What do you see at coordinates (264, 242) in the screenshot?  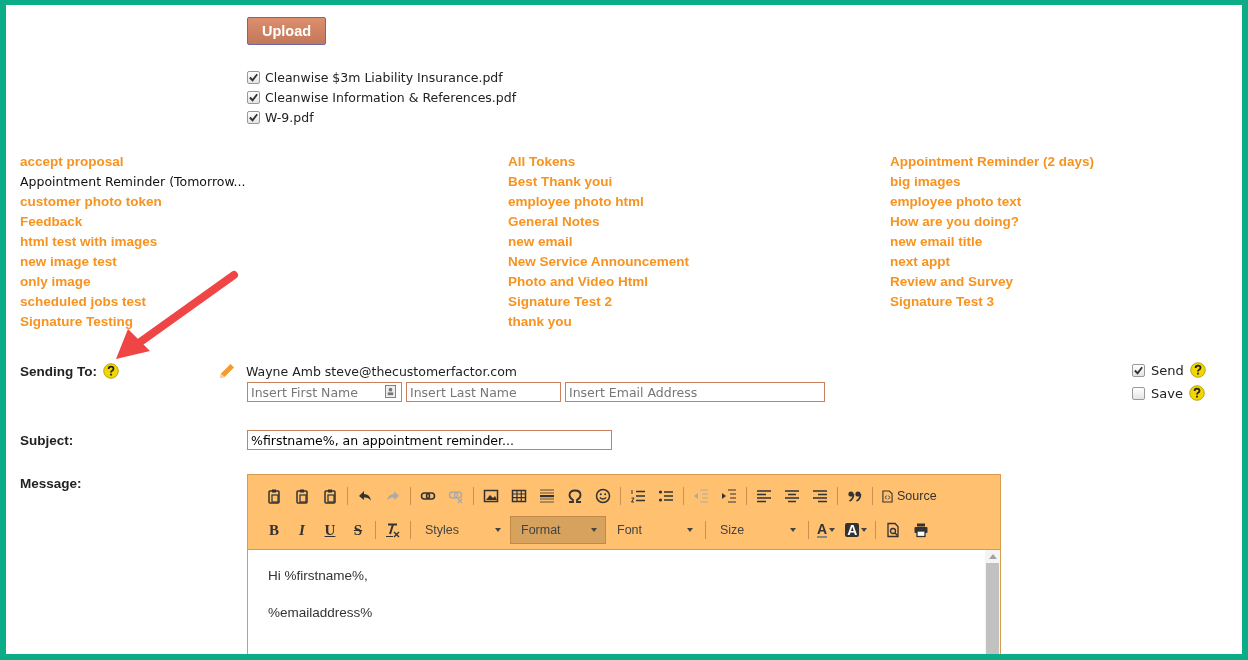 I see `template-link: html test with images` at bounding box center [264, 242].